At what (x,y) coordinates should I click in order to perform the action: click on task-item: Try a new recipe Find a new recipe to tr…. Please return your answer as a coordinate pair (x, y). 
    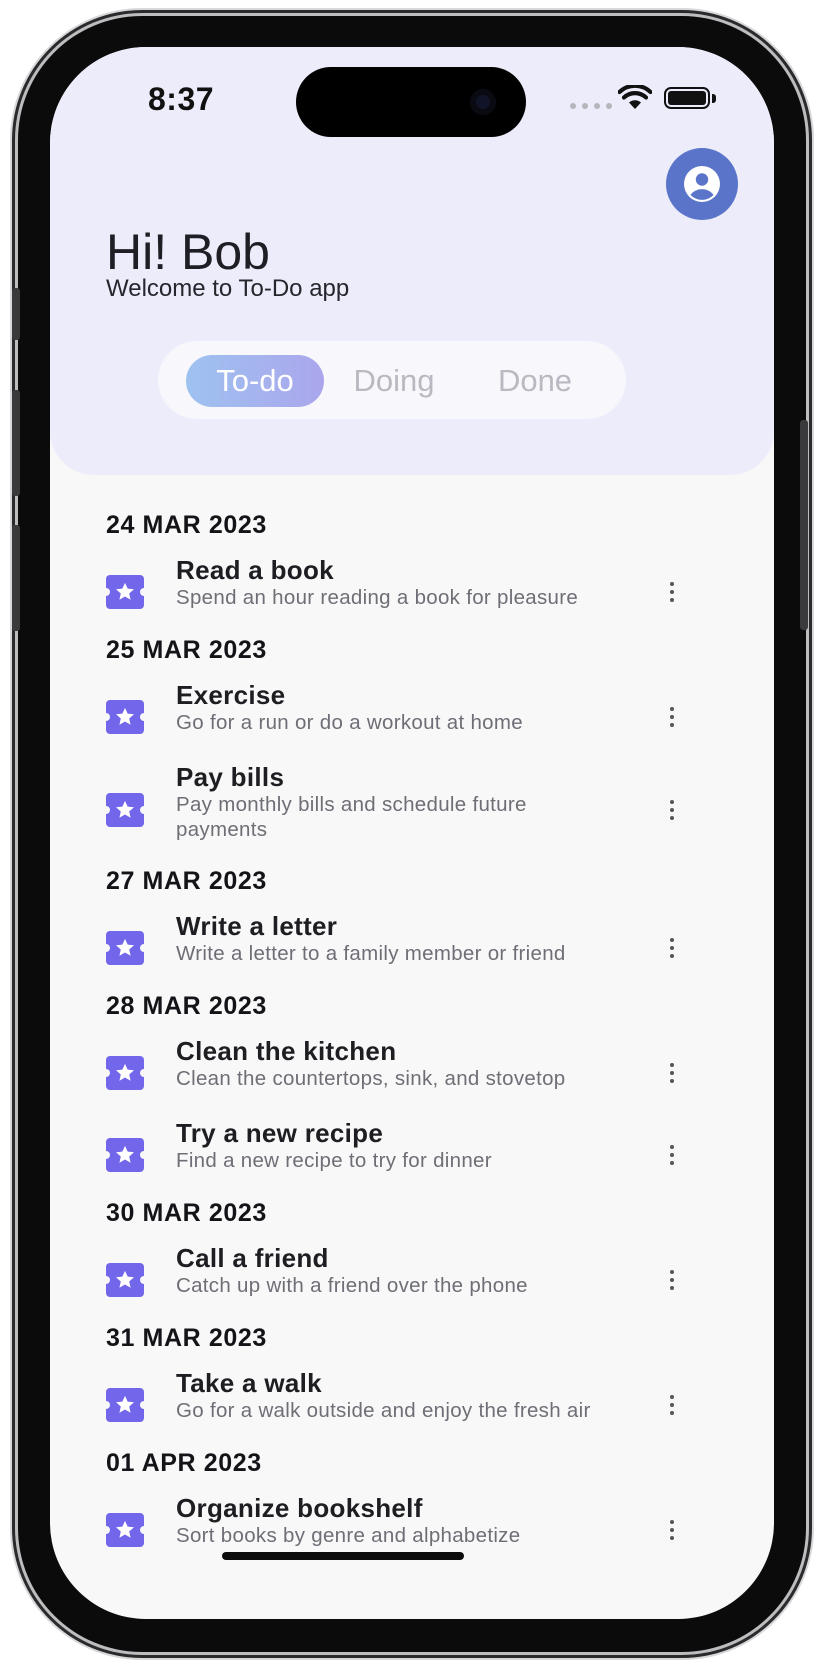
    Looking at the image, I should click on (416, 1148).